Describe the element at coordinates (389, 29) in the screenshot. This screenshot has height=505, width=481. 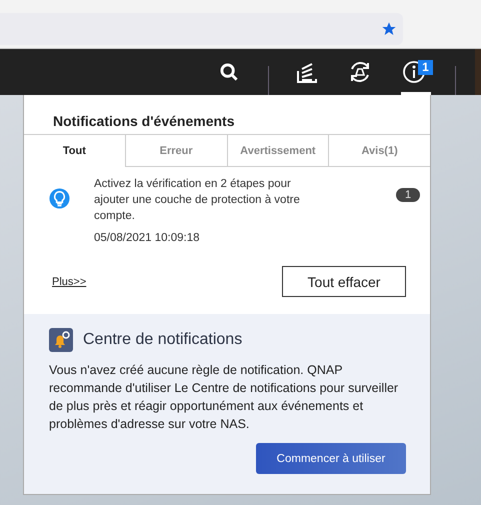
I see `star-icon` at that location.